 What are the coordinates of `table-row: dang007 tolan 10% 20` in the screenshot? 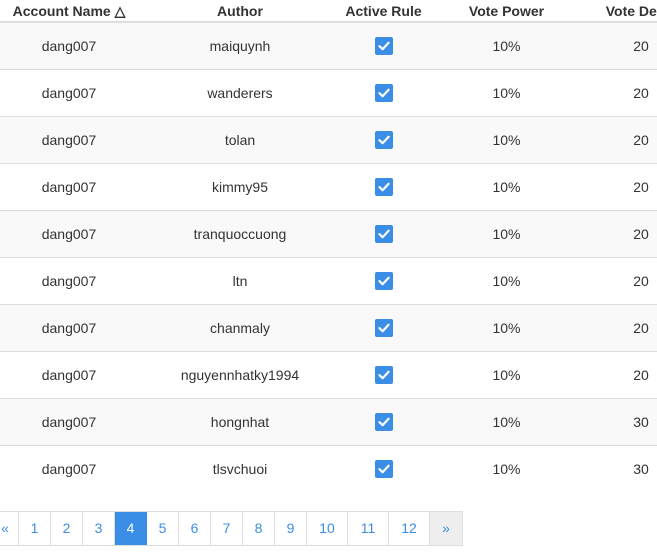 It's located at (328, 140).